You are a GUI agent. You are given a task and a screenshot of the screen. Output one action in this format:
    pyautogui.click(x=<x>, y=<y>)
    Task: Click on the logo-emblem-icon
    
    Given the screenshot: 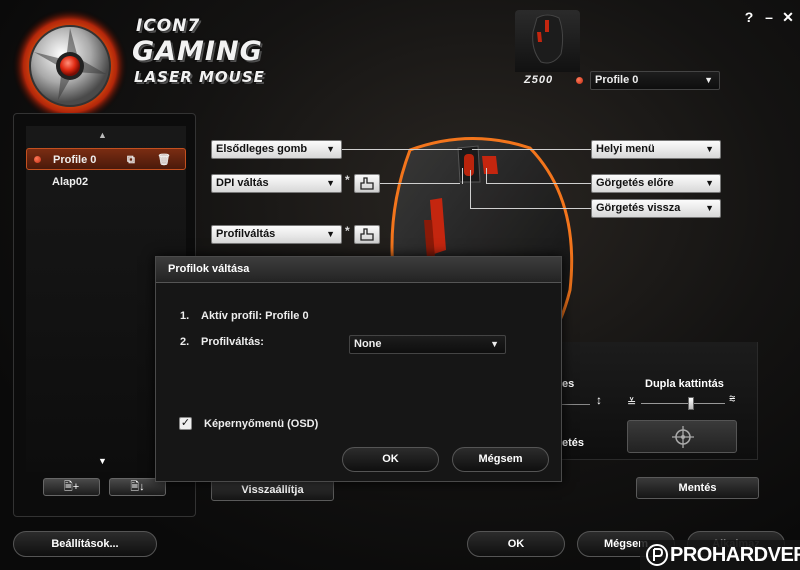 What is the action you would take?
    pyautogui.click(x=70, y=64)
    